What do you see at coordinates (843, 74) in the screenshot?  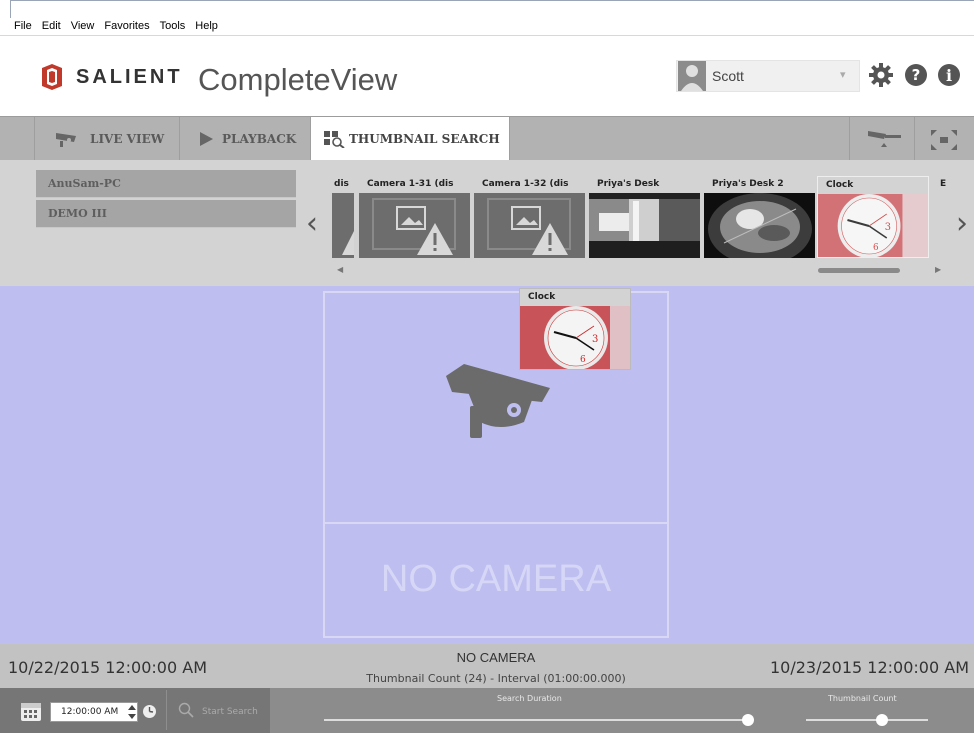 I see `chevron-down-icon: ▾` at bounding box center [843, 74].